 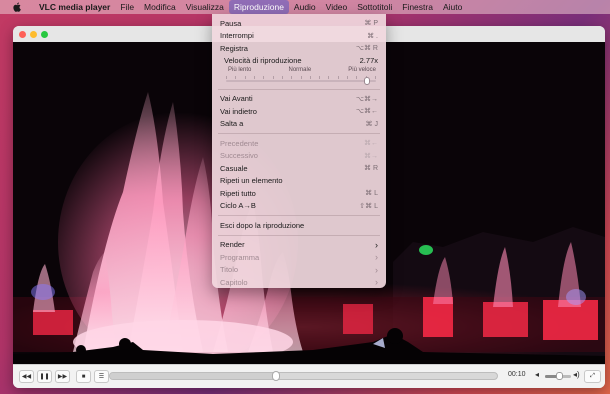 I want to click on menu-item-repeat-one: Ripeti un elemento, so click(x=299, y=181).